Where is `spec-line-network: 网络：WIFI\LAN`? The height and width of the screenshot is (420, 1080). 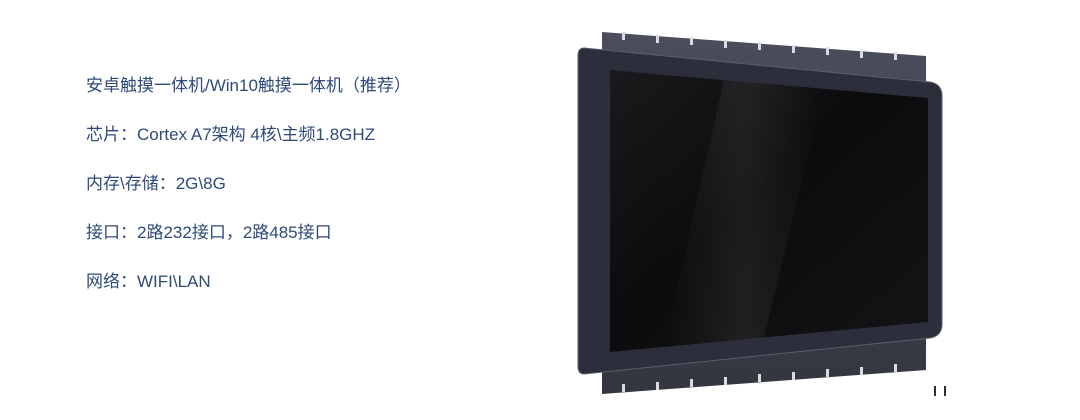 spec-line-network: 网络：WIFI\LAN is located at coordinates (148, 281).